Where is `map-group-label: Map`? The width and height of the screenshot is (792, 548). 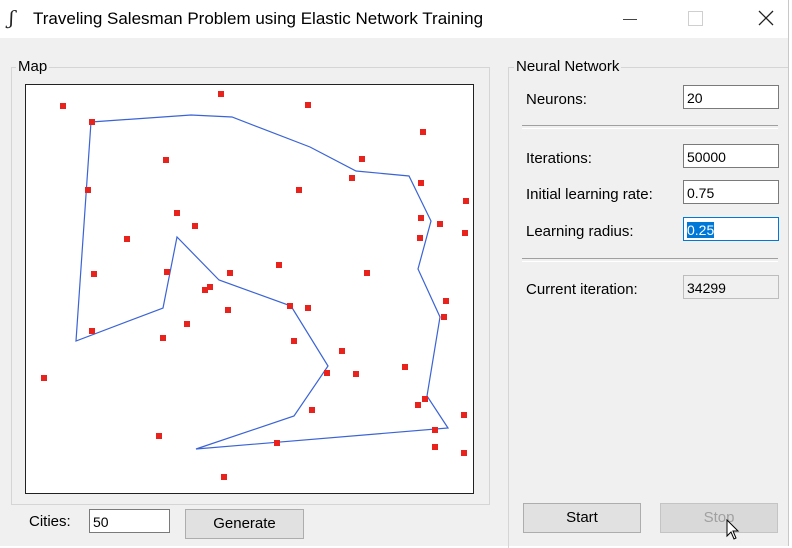 map-group-label: Map is located at coordinates (33, 66).